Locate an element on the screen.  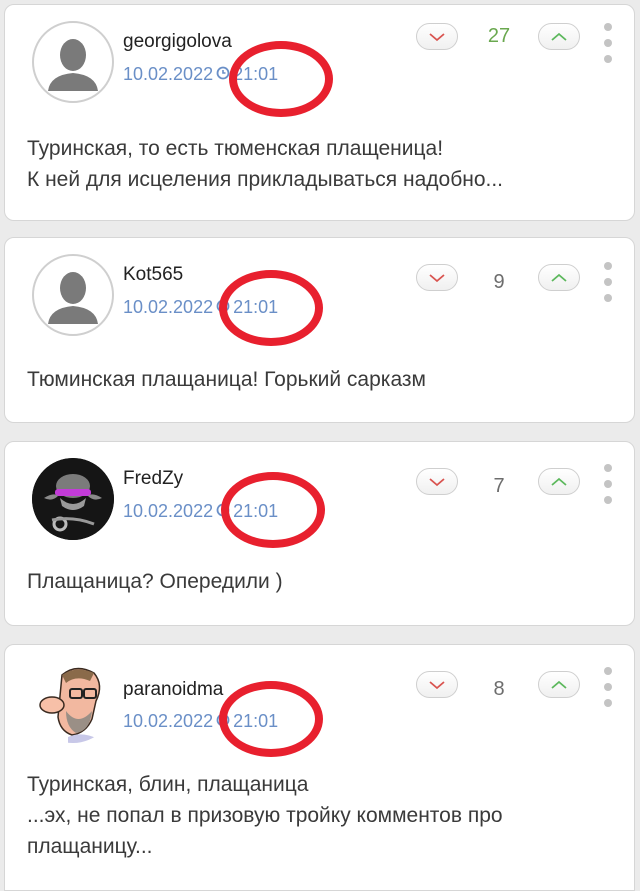
comment-text: Тюминская плащаница! Горький сарказм is located at coordinates (226, 379).